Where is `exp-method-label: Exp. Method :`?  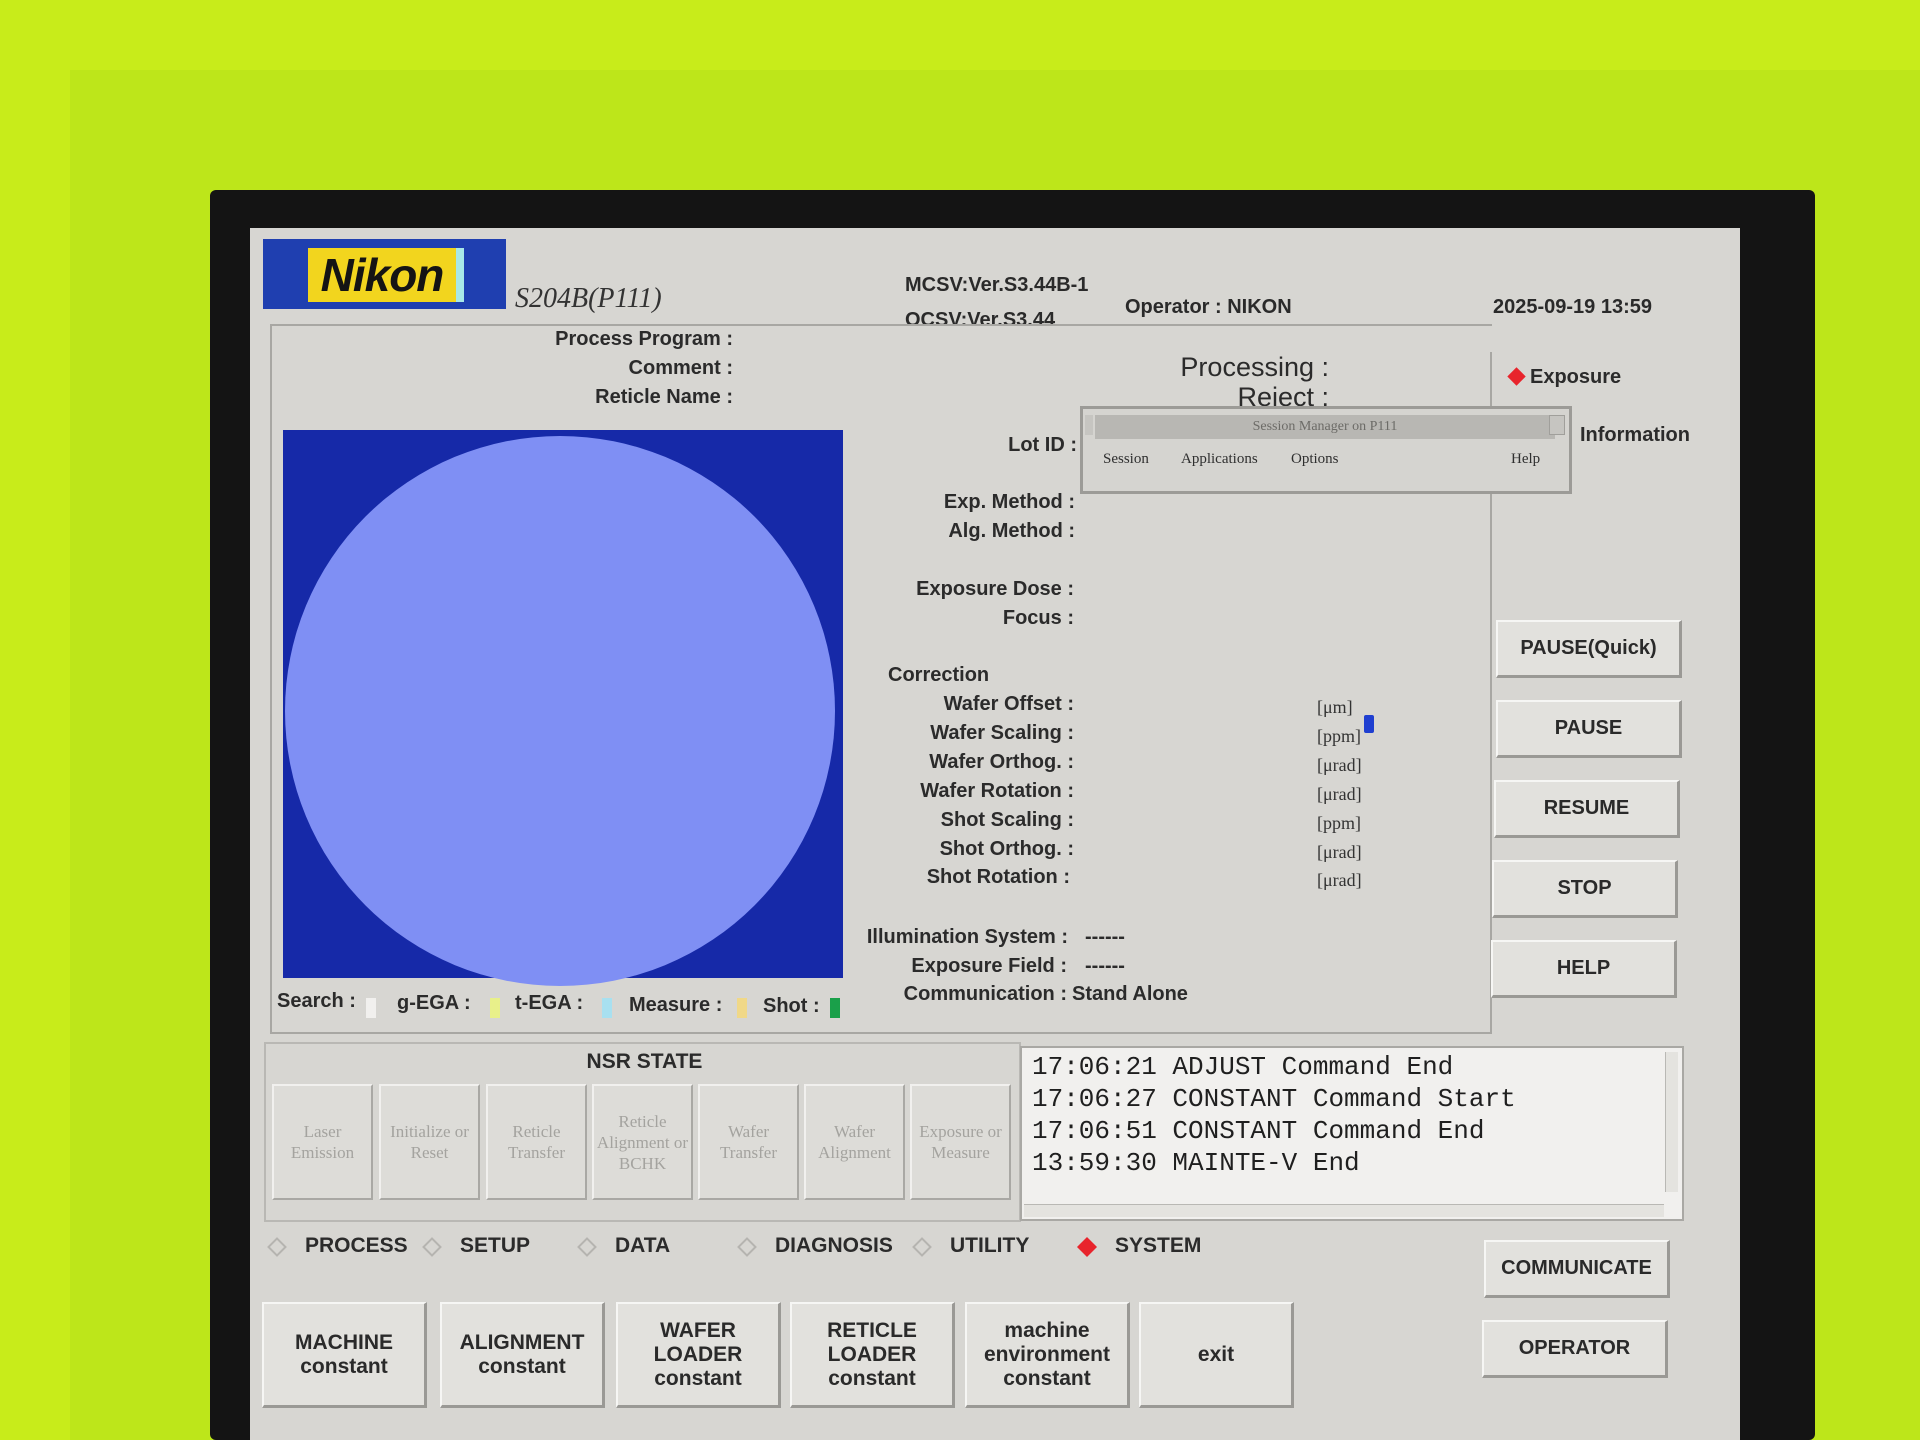 exp-method-label: Exp. Method : is located at coordinates (1009, 502).